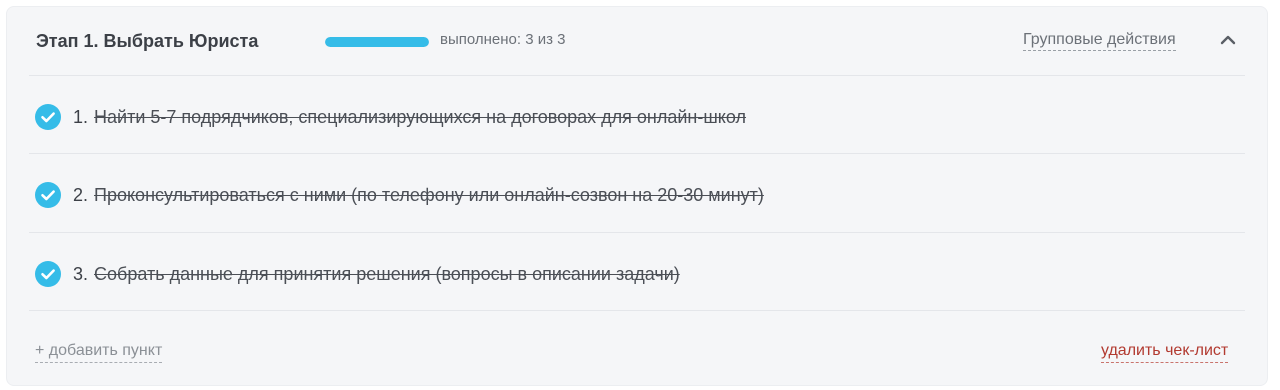  What do you see at coordinates (81, 116) in the screenshot?
I see `checklist-item-number: 1.` at bounding box center [81, 116].